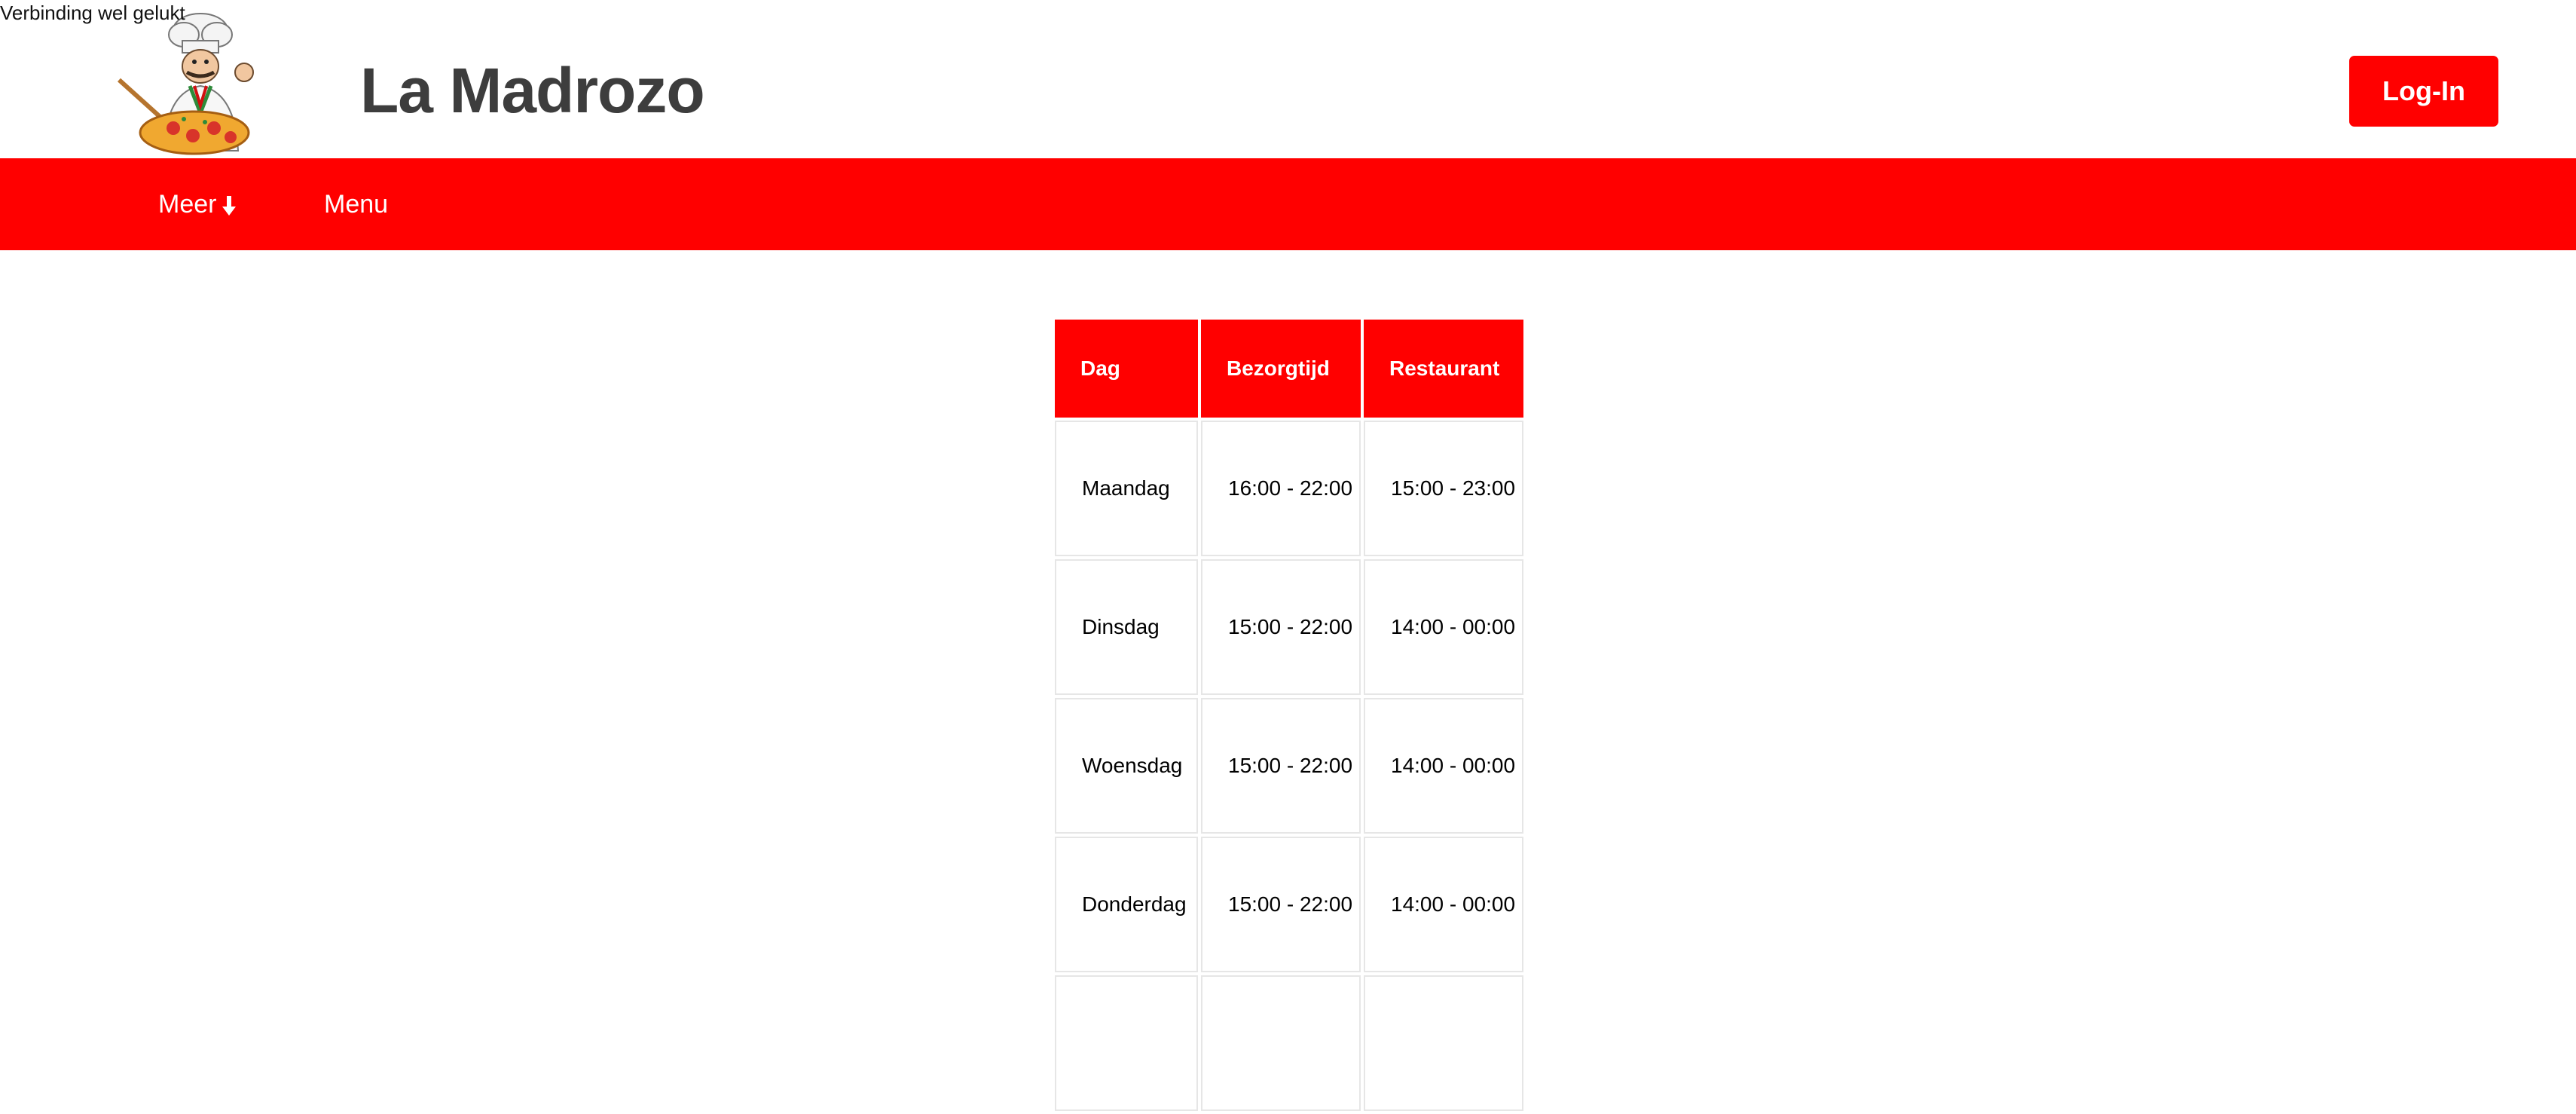  Describe the element at coordinates (1126, 369) in the screenshot. I see `header-dag: Dag` at that location.